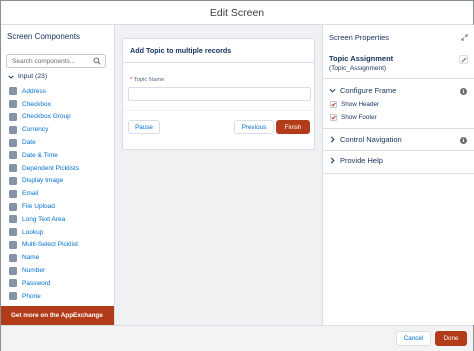 This screenshot has height=351, width=474. I want to click on component-label: Dependent Picklists, so click(51, 168).